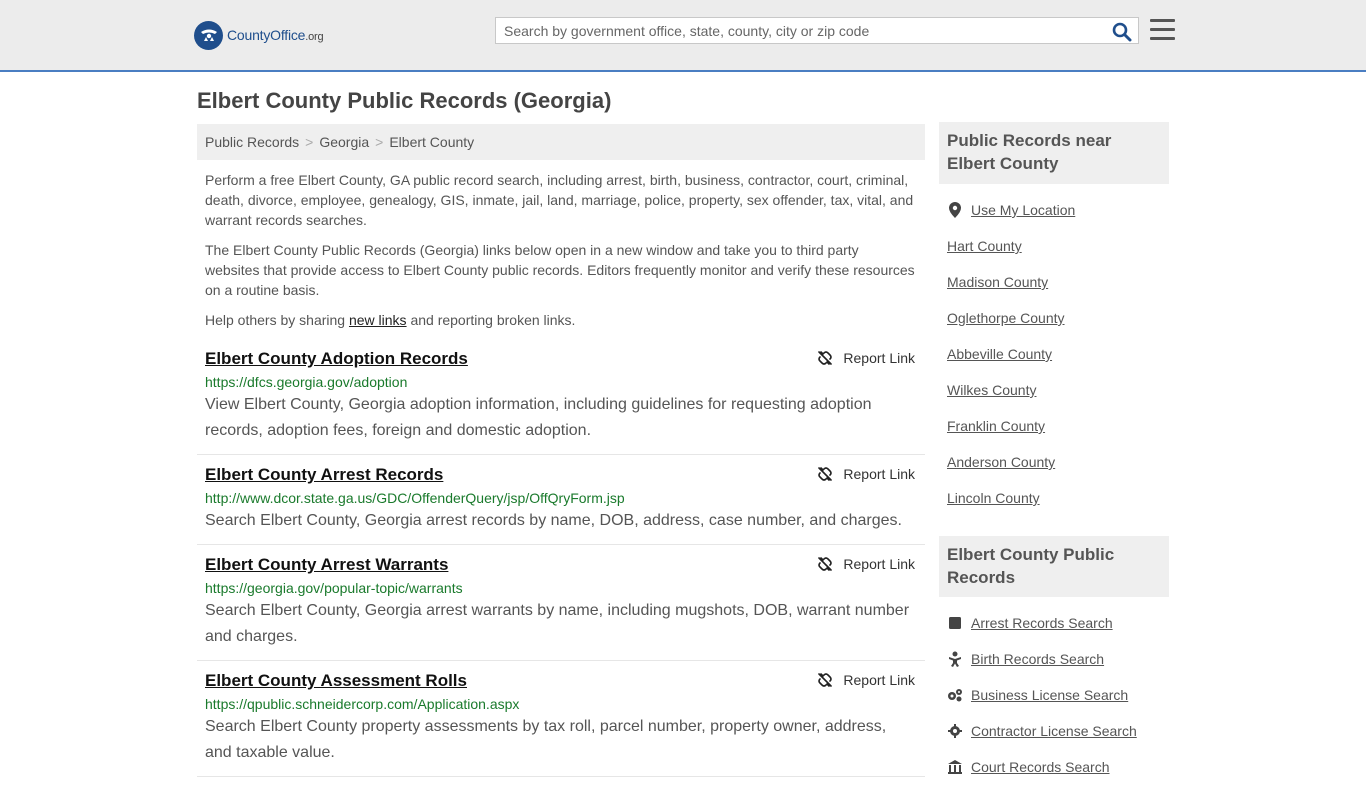  Describe the element at coordinates (955, 767) in the screenshot. I see `courthouse-icon` at that location.